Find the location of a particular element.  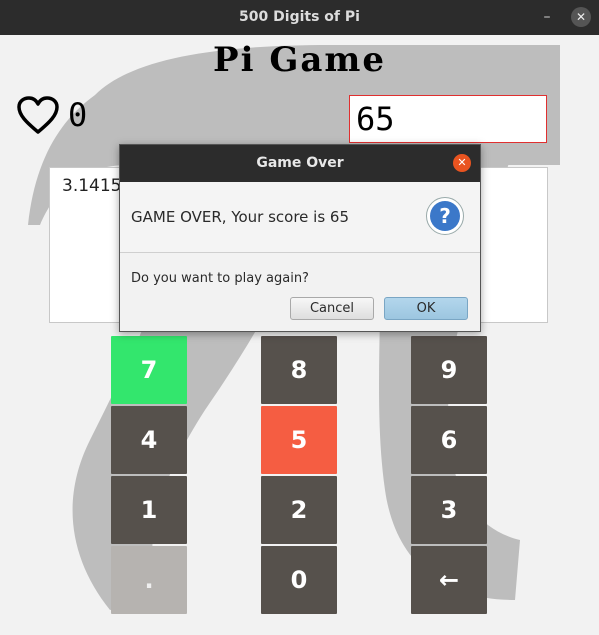

dialog-header: GAME OVER, Your score is 65 ? is located at coordinates (300, 217).